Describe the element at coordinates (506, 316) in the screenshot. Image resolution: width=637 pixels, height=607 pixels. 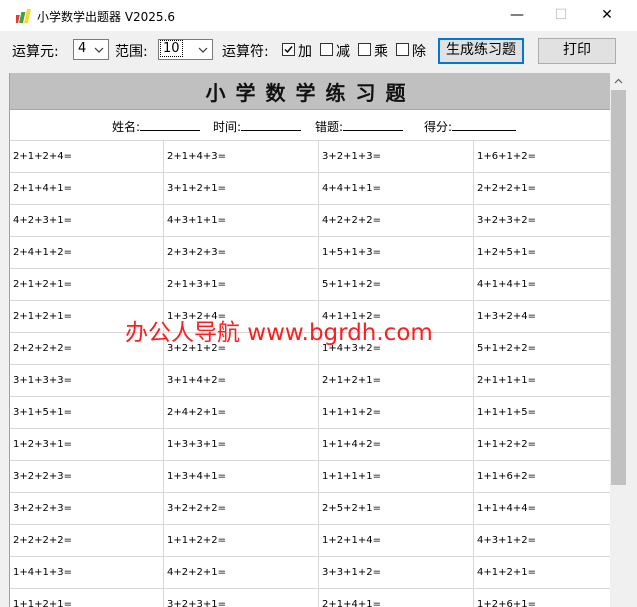
I see `problem-cell: 1+3+2+4=` at that location.